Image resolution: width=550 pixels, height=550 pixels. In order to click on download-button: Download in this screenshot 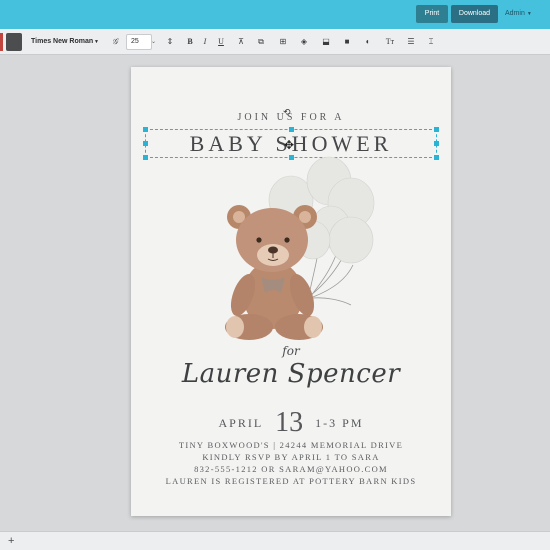, I will do `click(474, 14)`.